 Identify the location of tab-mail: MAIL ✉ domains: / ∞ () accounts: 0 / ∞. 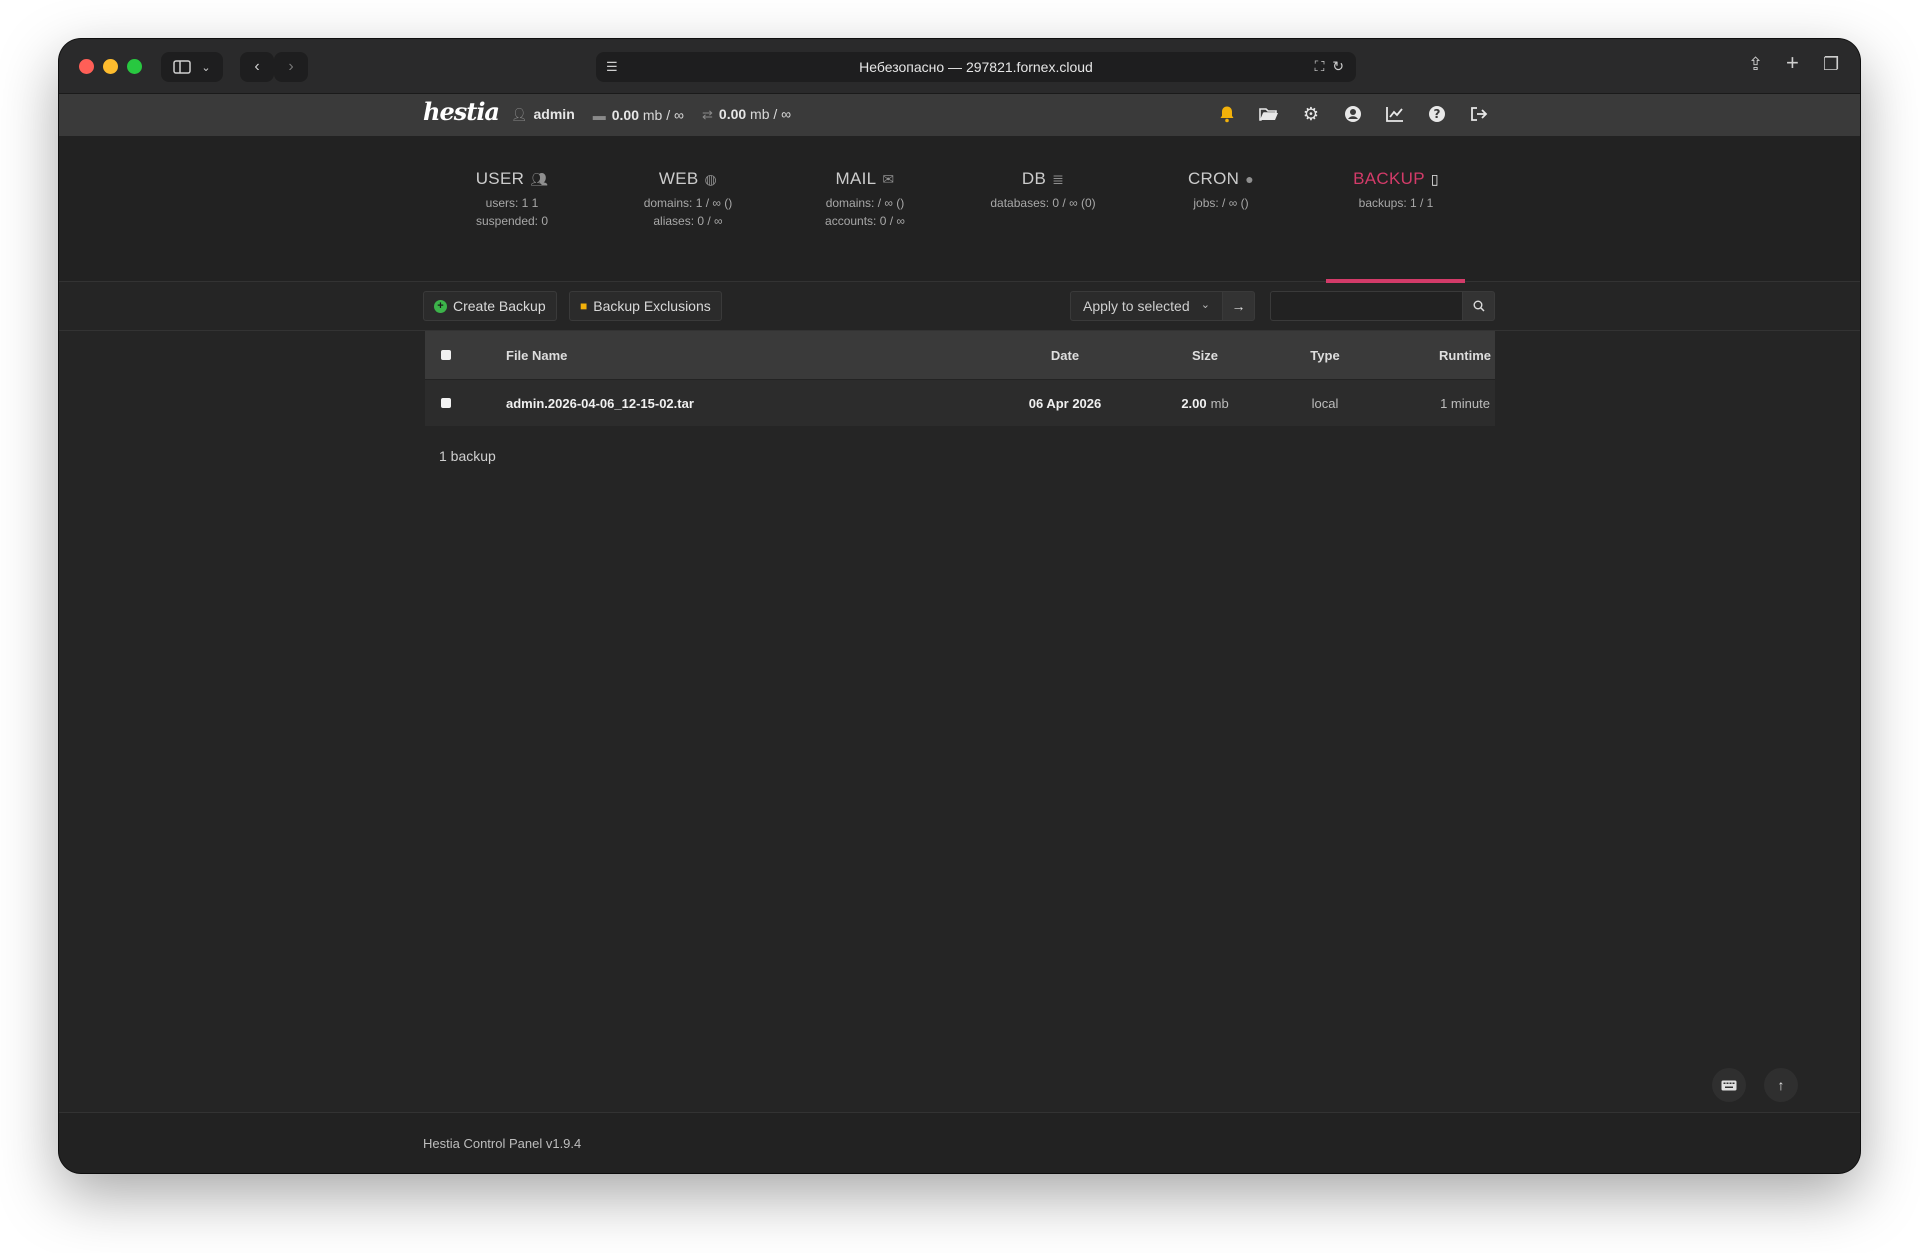
(865, 182).